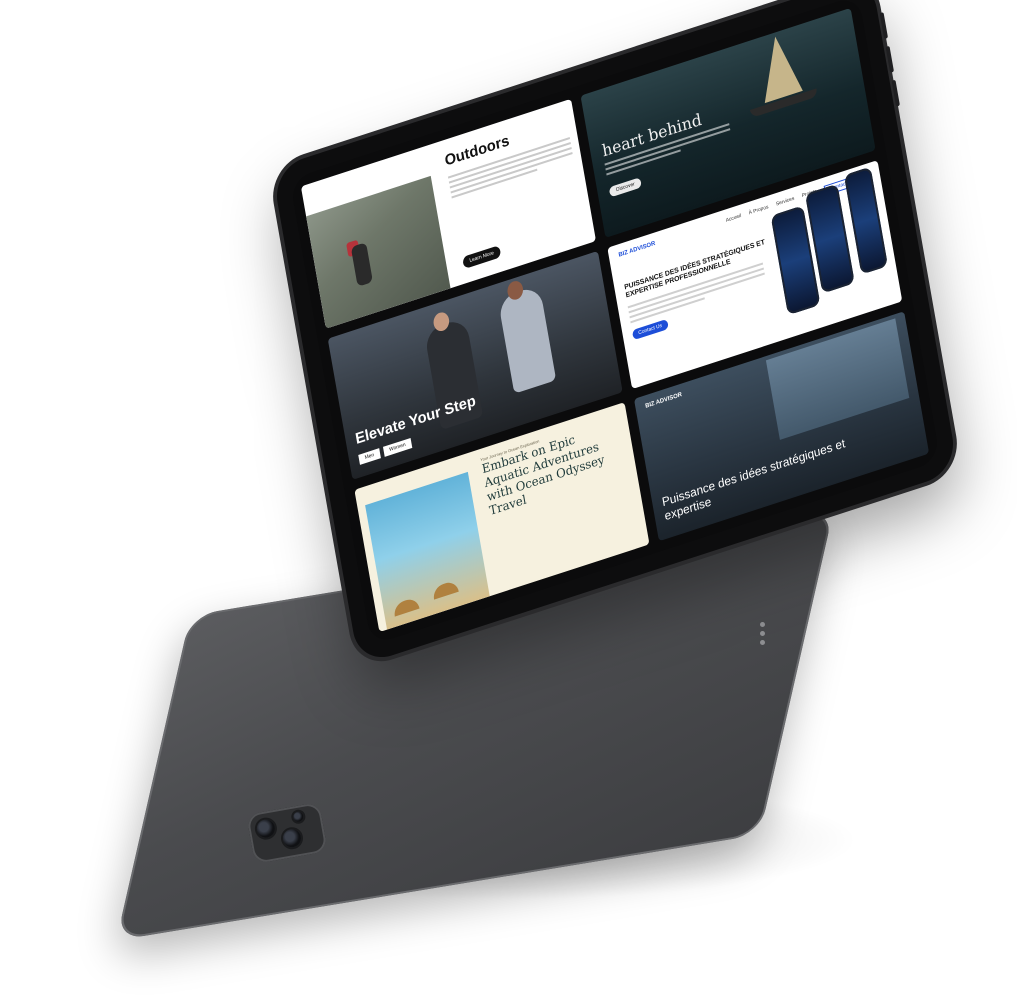 Image resolution: width=1024 pixels, height=995 pixels. I want to click on woman-figure, so click(527, 339).